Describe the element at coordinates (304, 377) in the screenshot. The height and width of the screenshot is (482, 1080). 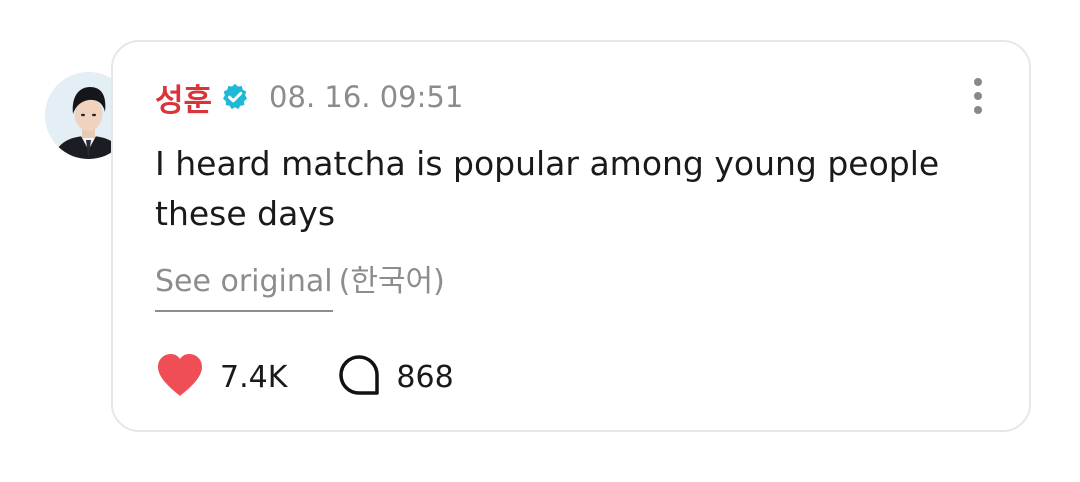
I see `post-actions: 7.4K 868` at that location.